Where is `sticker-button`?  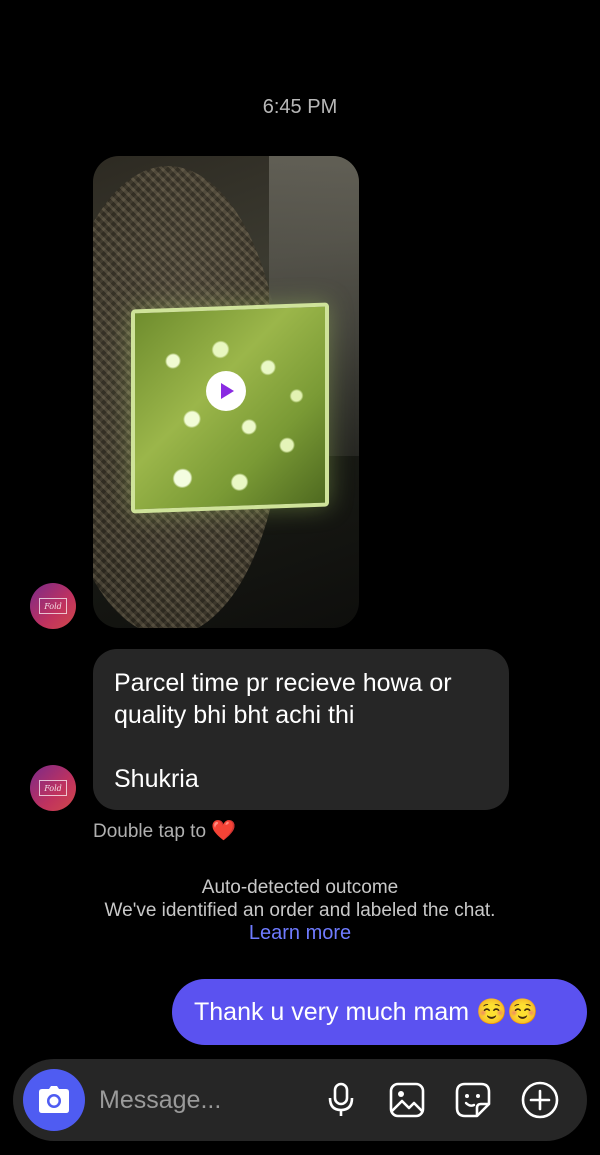
sticker-button is located at coordinates (473, 1100).